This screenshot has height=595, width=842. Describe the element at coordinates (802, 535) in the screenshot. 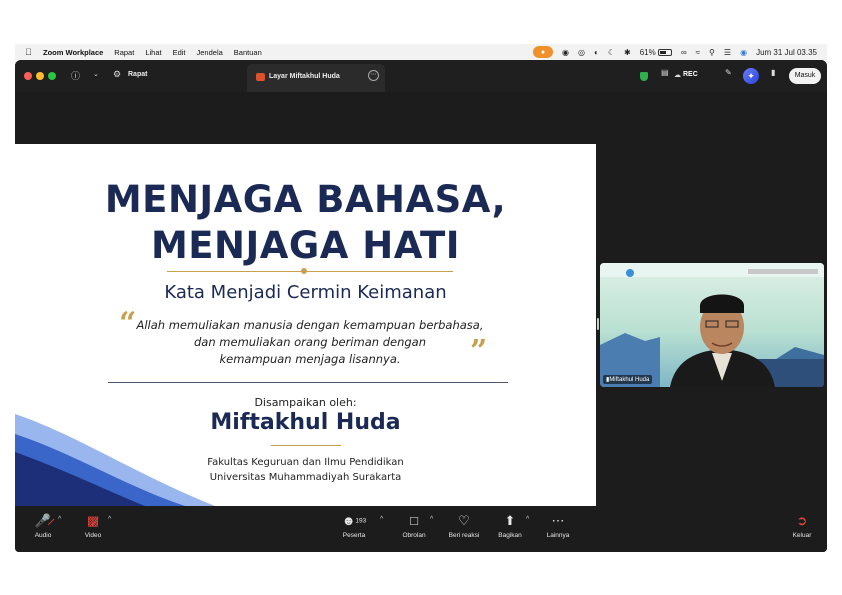

I see `leave-label: Keluar` at that location.